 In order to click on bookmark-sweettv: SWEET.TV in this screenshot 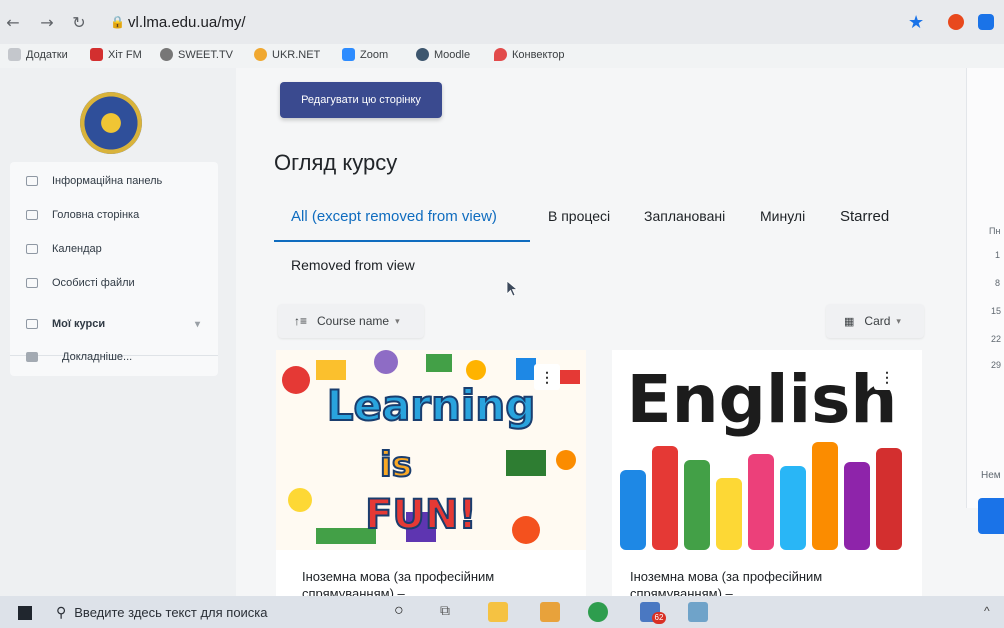, I will do `click(196, 54)`.